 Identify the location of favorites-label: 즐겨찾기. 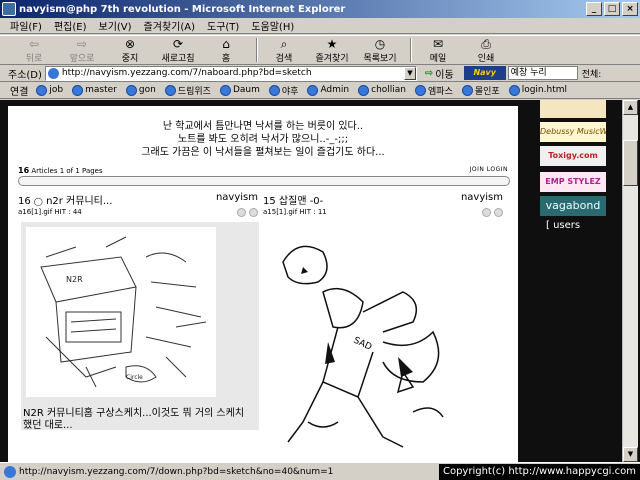
(332, 58).